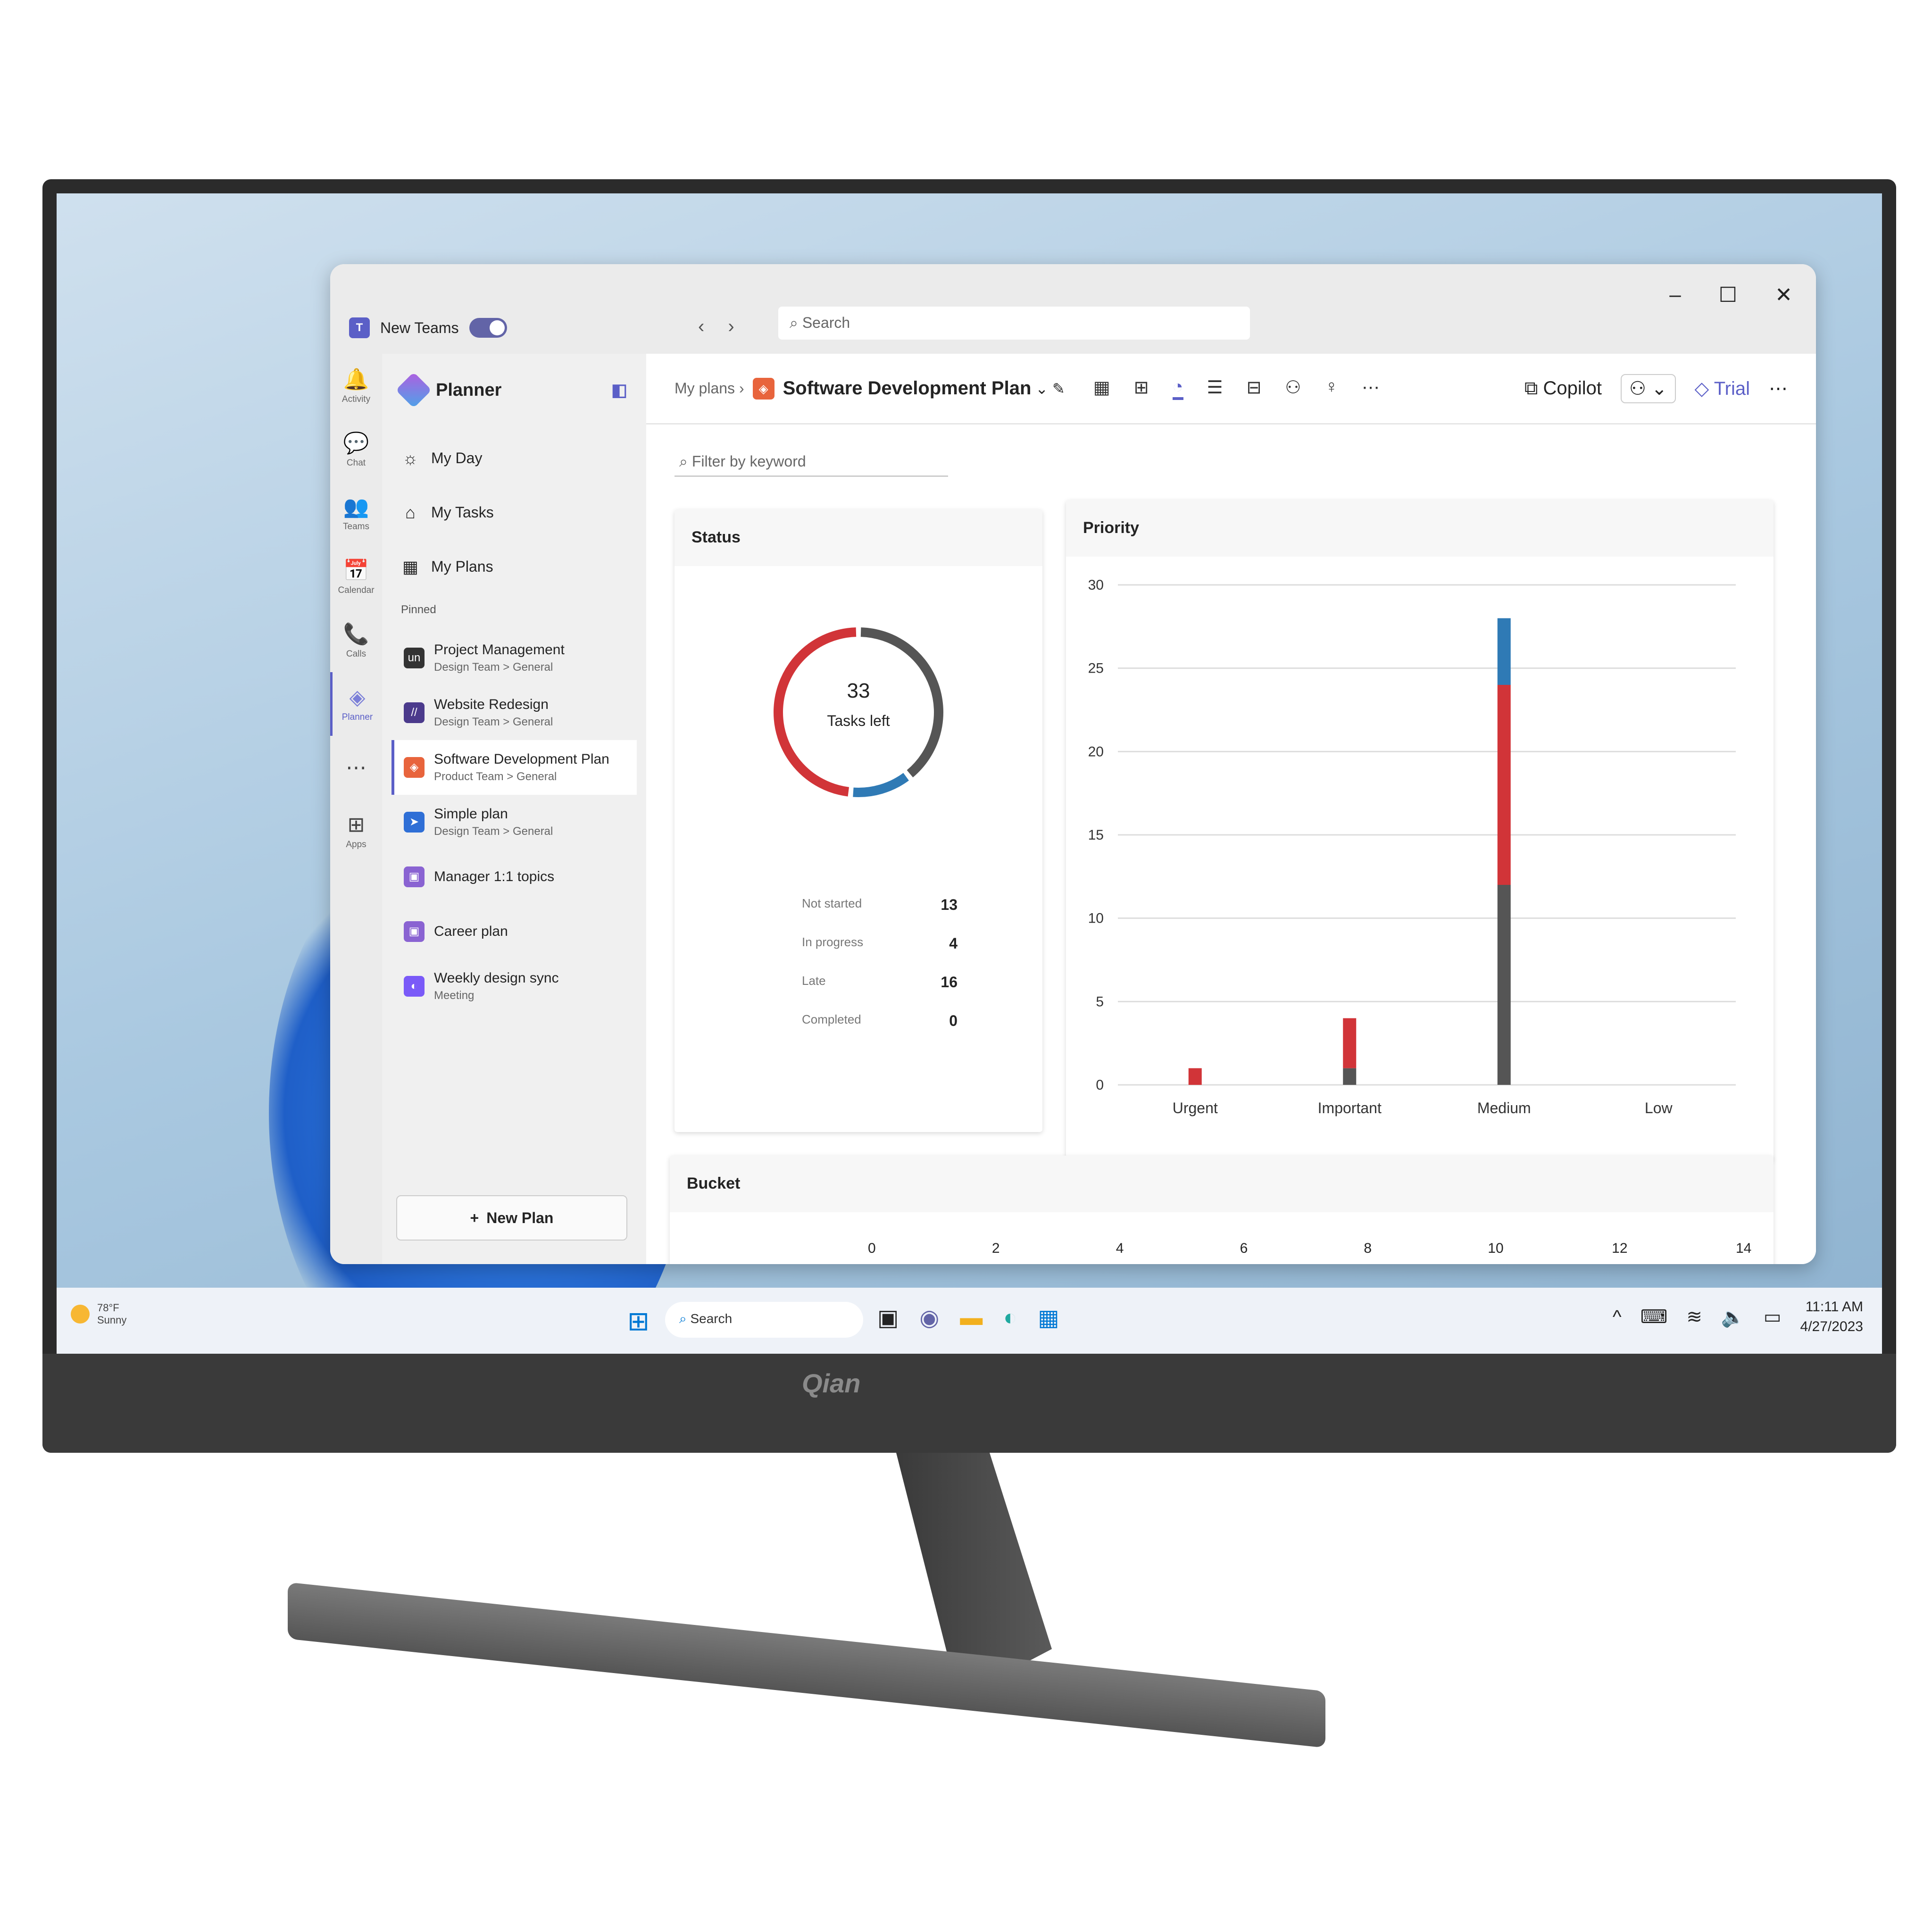 The image size is (1932, 1932). Describe the element at coordinates (500, 650) in the screenshot. I see `plan-title: Project Management` at that location.